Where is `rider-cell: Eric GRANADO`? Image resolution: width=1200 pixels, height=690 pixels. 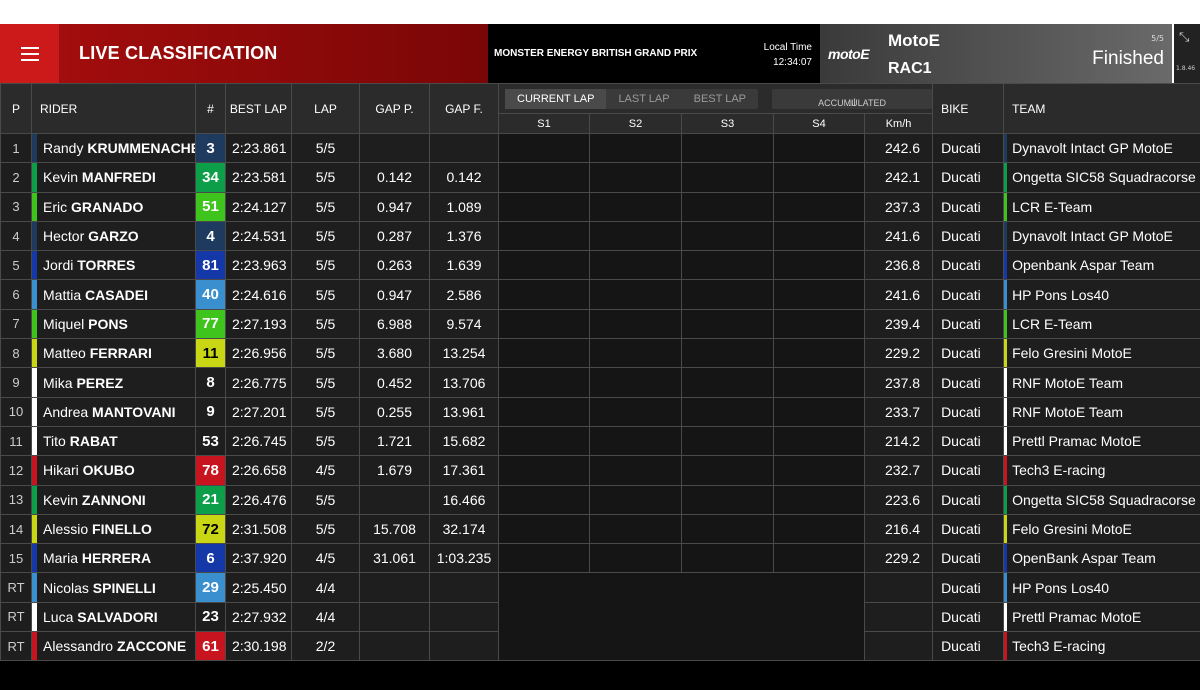 rider-cell: Eric GRANADO is located at coordinates (113, 206).